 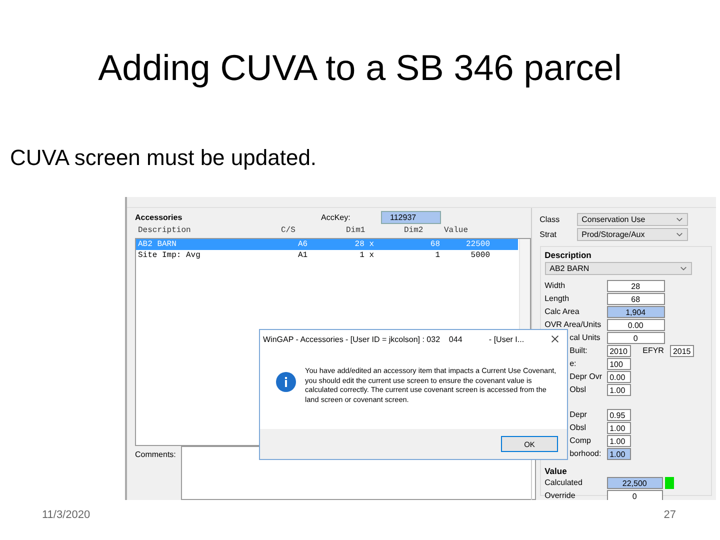 I want to click on section-title: Accessories, so click(x=159, y=217).